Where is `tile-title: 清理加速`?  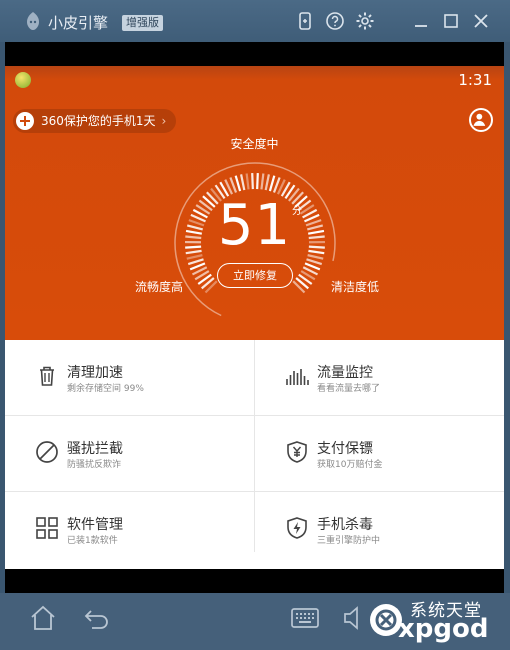 tile-title: 清理加速 is located at coordinates (95, 373).